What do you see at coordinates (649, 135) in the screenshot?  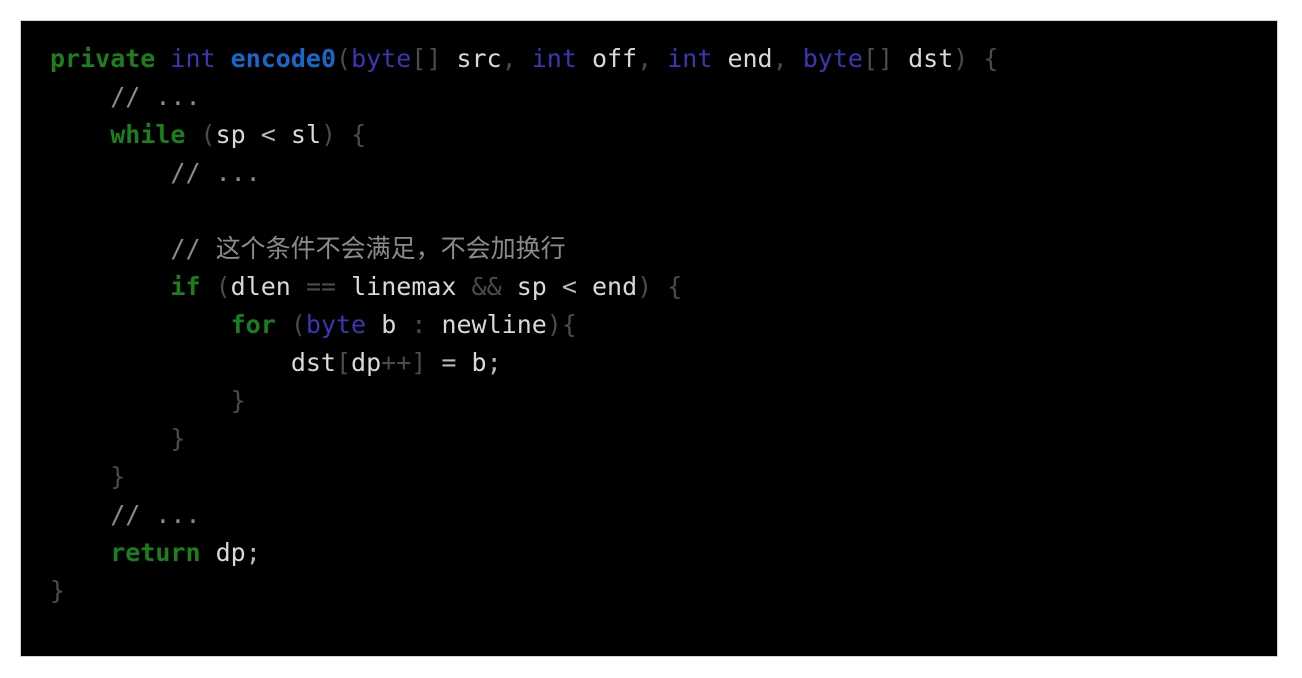 I see `code-line: while (sp < sl) {` at bounding box center [649, 135].